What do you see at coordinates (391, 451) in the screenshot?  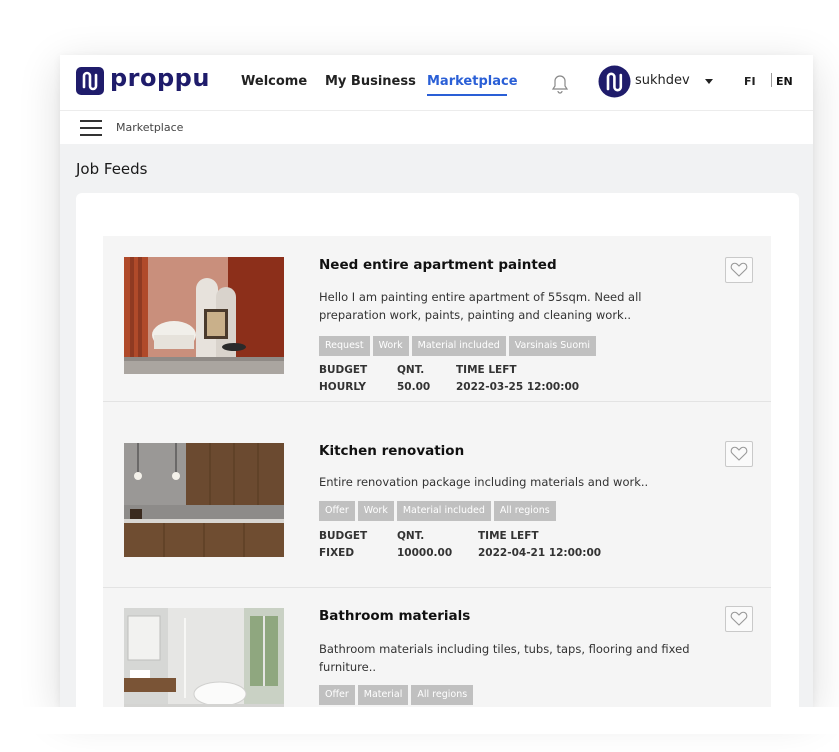 I see `job-title: Kitchen renovation` at bounding box center [391, 451].